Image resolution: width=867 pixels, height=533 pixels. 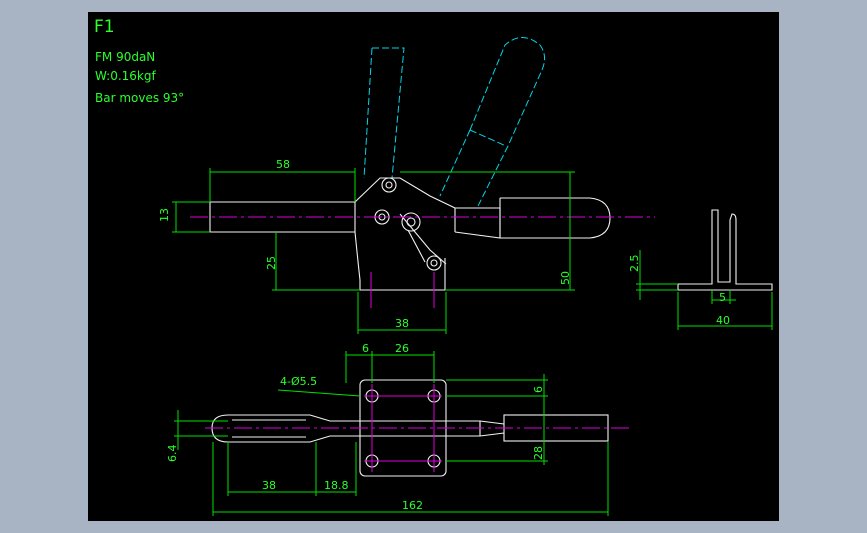 What do you see at coordinates (412, 505) in the screenshot?
I see `dim-162: 162` at bounding box center [412, 505].